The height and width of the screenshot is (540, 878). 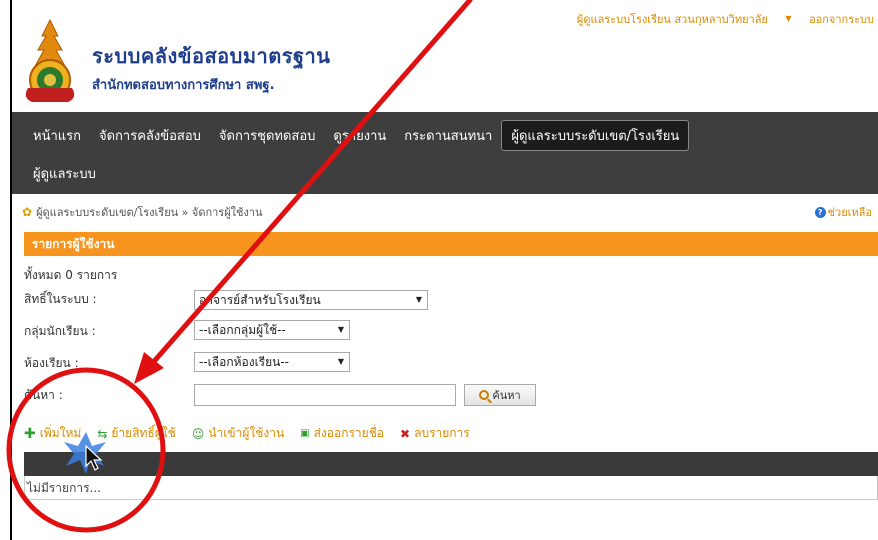 What do you see at coordinates (50, 60) in the screenshot?
I see `obec-emblem-logo` at bounding box center [50, 60].